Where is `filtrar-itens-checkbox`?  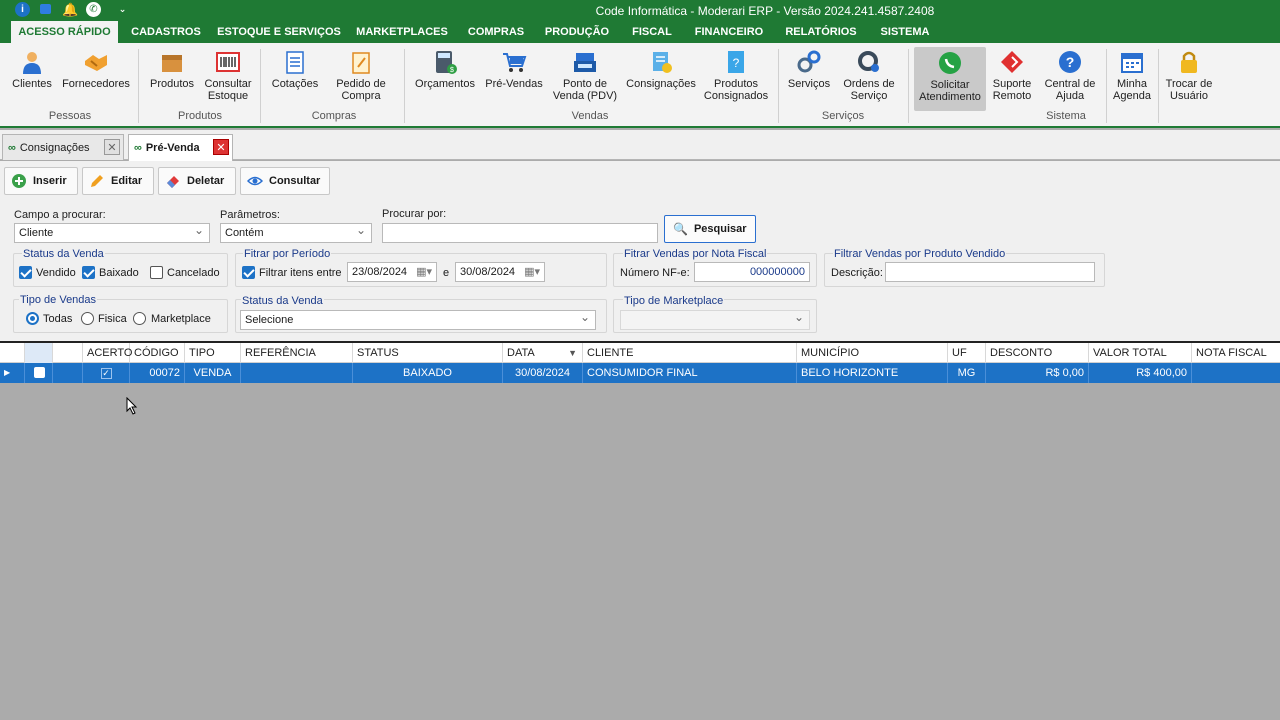
filtrar-itens-checkbox is located at coordinates (248, 272).